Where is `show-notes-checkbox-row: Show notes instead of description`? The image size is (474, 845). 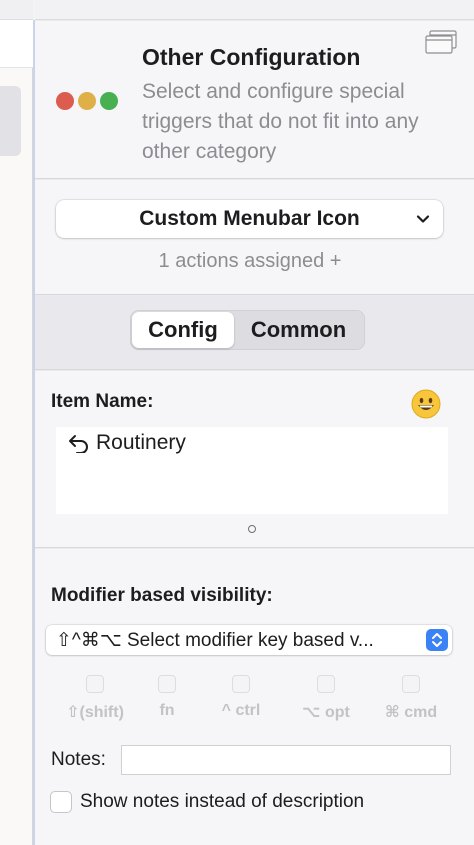
show-notes-checkbox-row: Show notes instead of description is located at coordinates (207, 802).